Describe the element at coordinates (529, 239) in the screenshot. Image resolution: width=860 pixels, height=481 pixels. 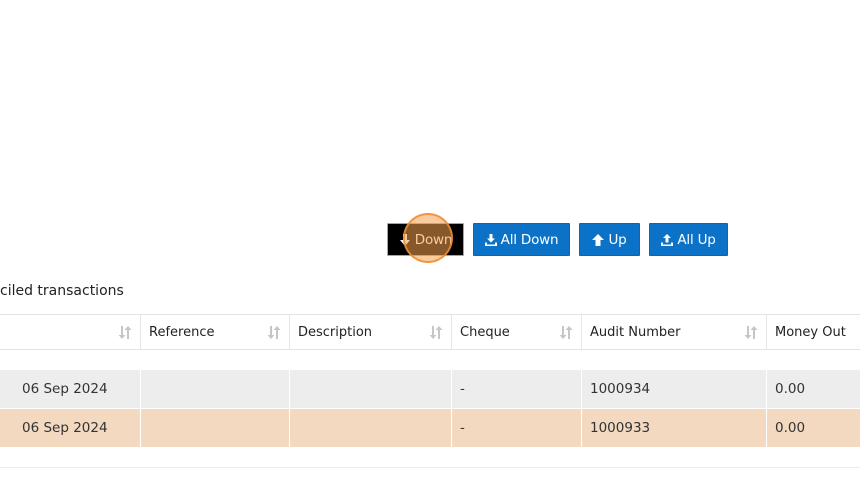
I see `all-down-button-label: All Down` at that location.